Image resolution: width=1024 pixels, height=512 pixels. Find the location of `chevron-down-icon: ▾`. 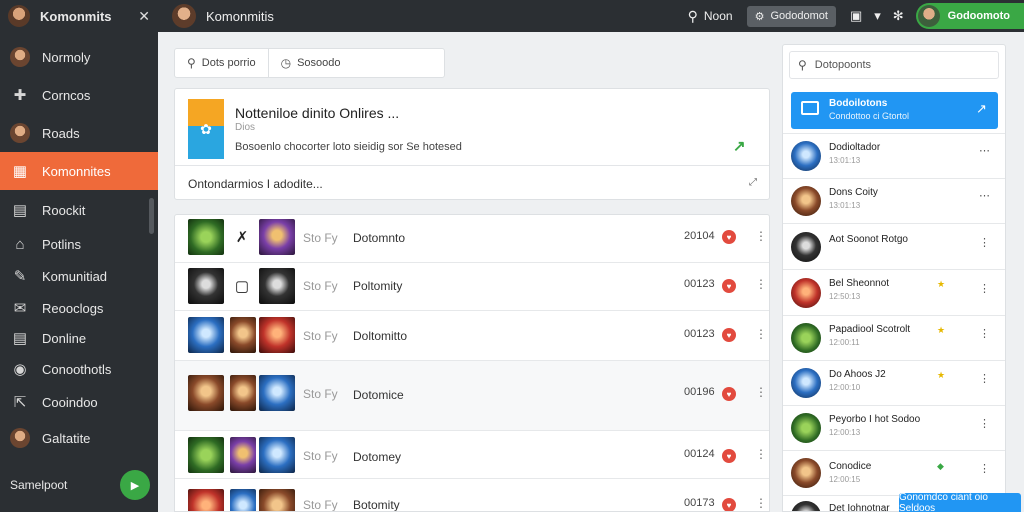

chevron-down-icon: ▾ is located at coordinates (877, 16).